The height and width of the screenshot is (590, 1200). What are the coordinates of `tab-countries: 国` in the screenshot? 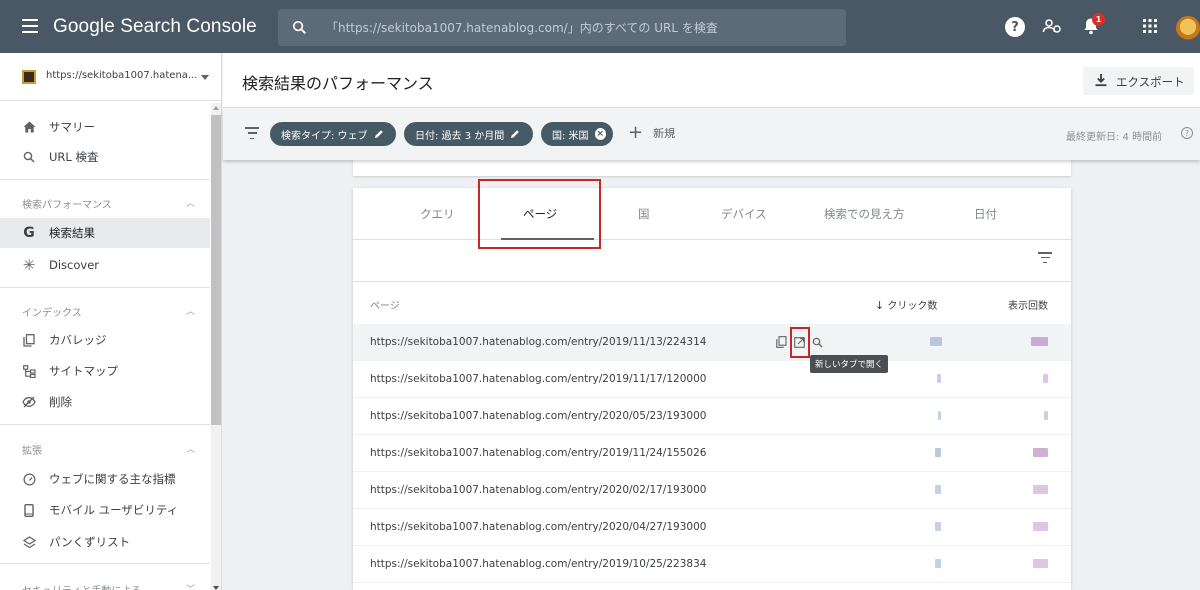 It's located at (644, 214).